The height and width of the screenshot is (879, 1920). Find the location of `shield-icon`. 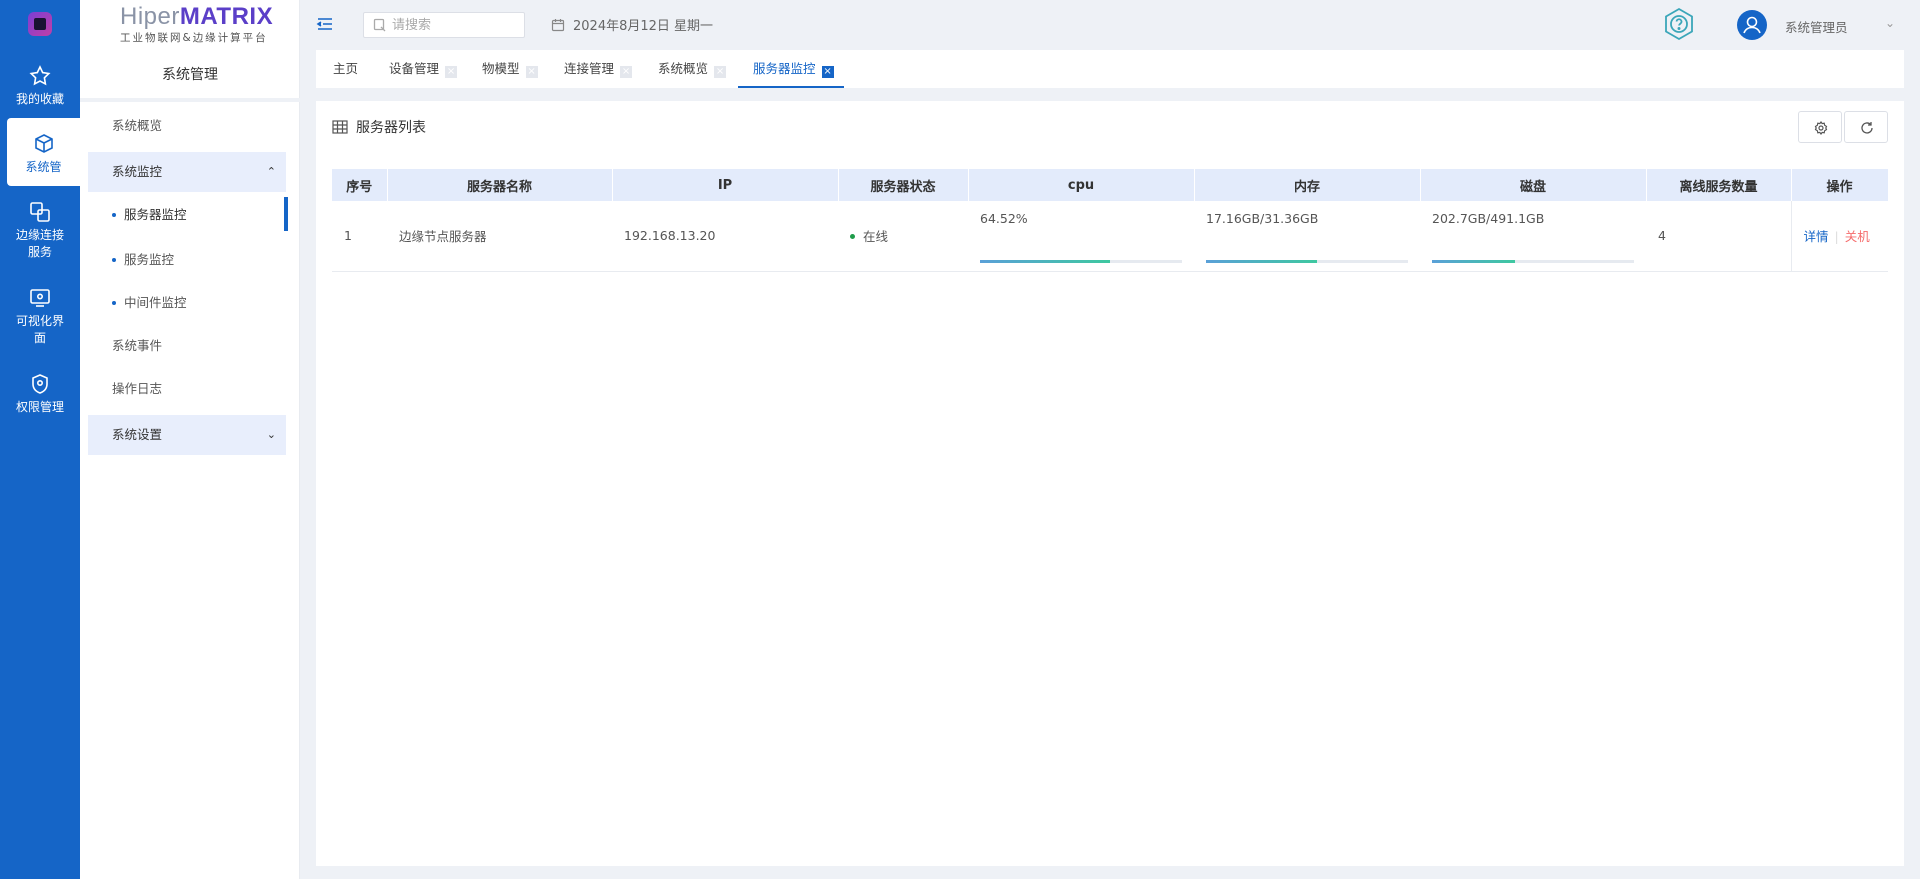

shield-icon is located at coordinates (40, 384).